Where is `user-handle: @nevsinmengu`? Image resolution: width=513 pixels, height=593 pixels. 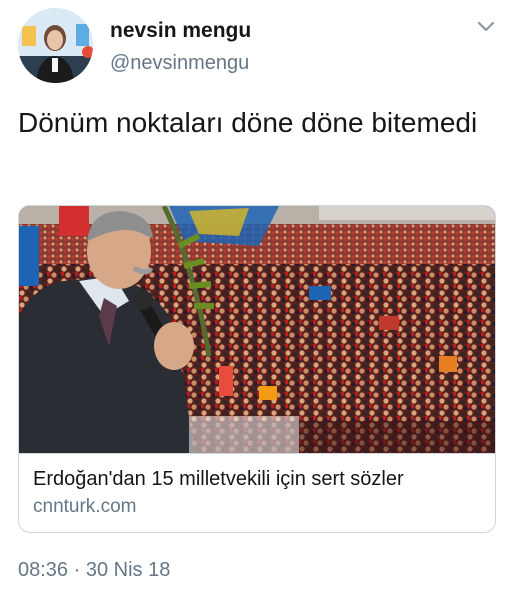 user-handle: @nevsinmengu is located at coordinates (180, 63).